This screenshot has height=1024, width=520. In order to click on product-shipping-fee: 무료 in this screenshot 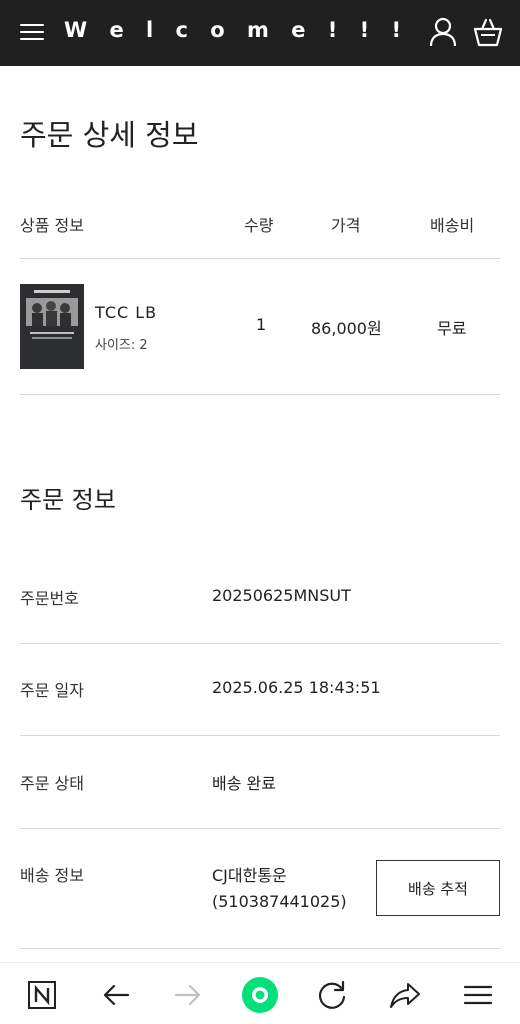, I will do `click(452, 328)`.